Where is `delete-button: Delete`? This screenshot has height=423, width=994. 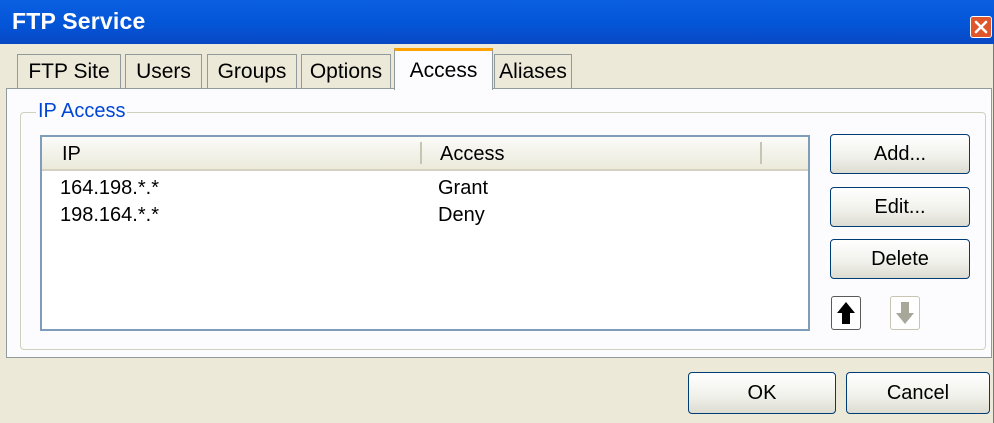
delete-button: Delete is located at coordinates (900, 259).